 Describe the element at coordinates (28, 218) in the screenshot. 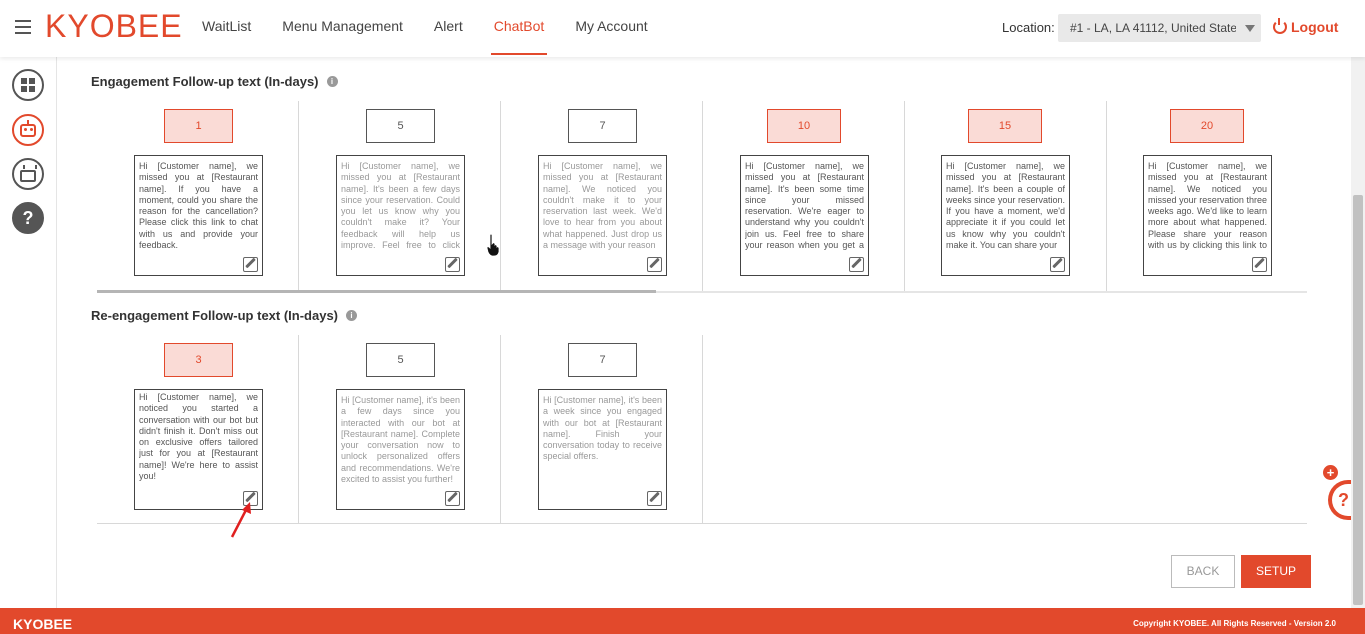

I see `help-icon: ?` at that location.